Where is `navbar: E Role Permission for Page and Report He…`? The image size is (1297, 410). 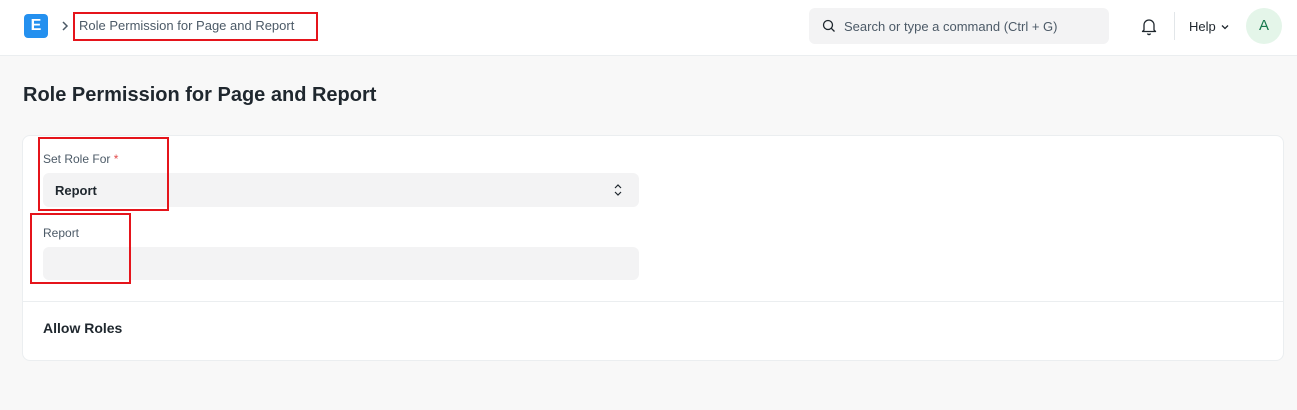 navbar: E Role Permission for Page and Report He… is located at coordinates (648, 28).